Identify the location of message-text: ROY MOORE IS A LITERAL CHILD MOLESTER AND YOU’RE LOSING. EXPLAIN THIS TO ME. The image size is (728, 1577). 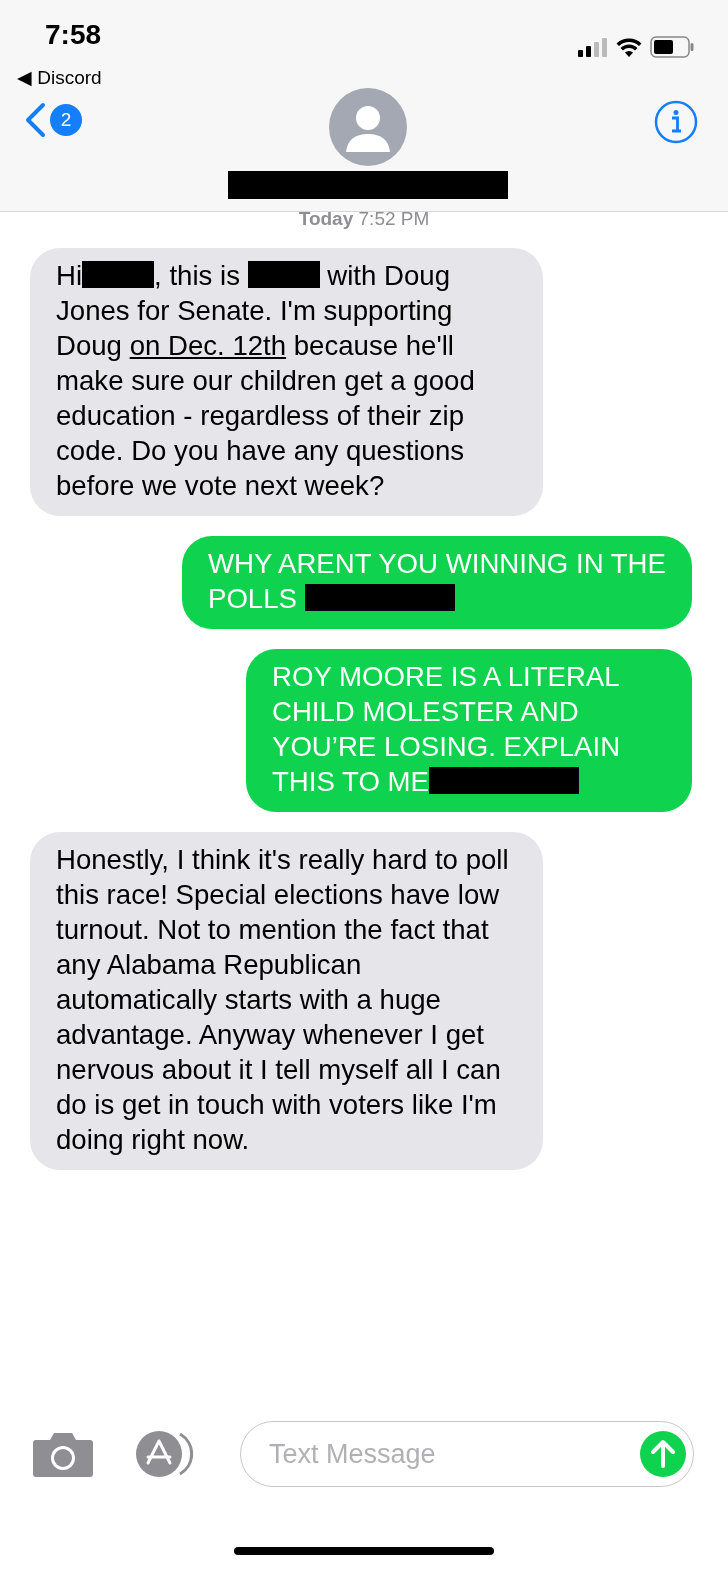
(447, 729).